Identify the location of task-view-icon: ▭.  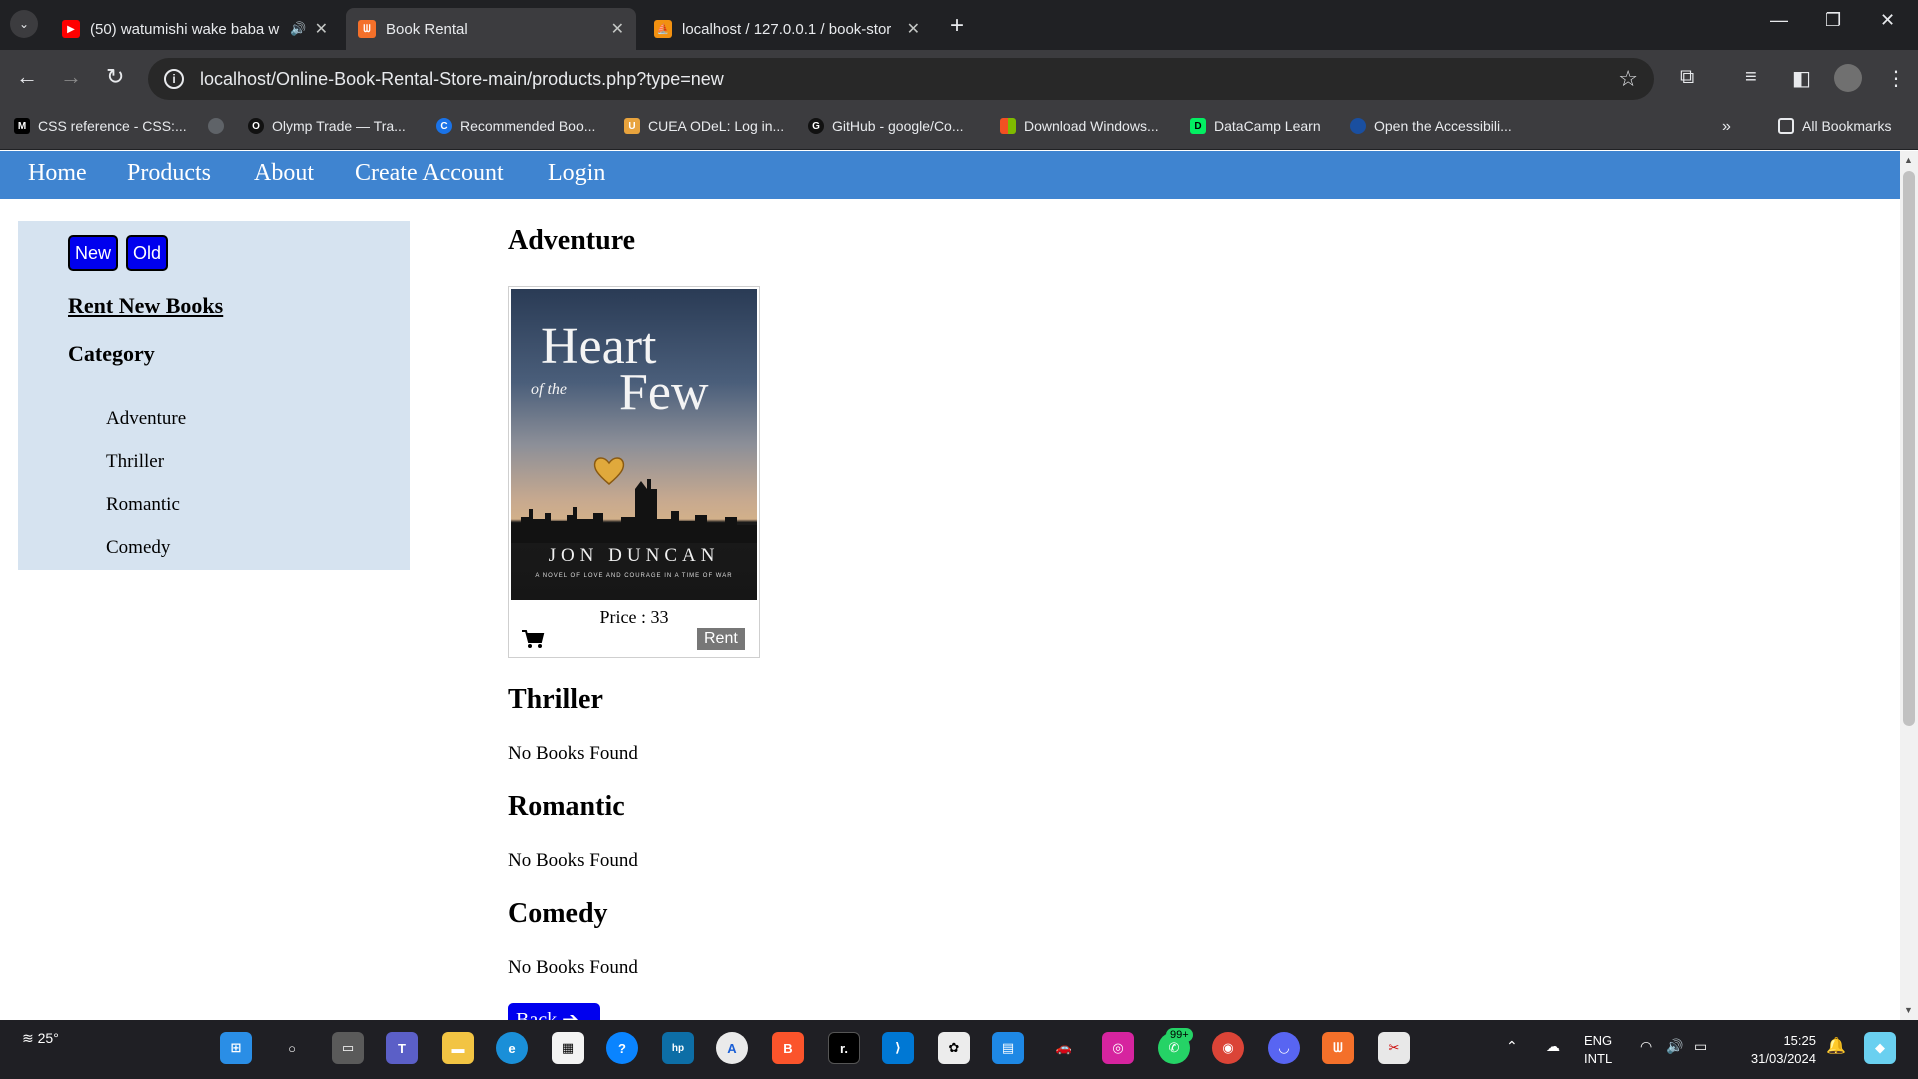
(348, 1048).